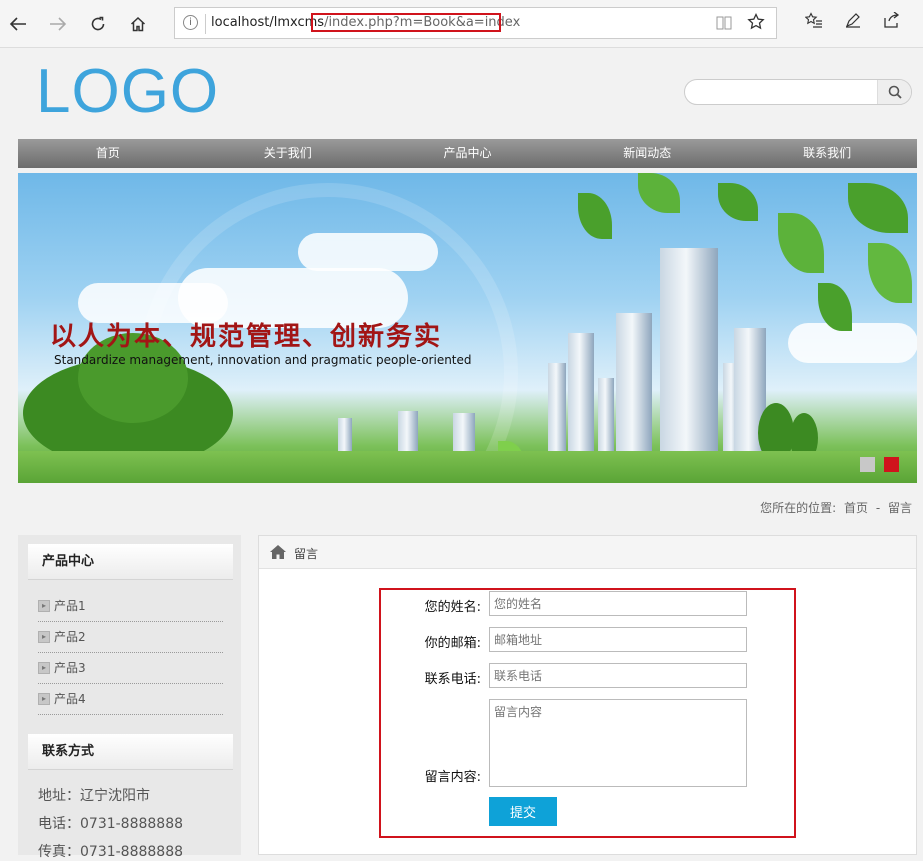 Image resolution: width=923 pixels, height=861 pixels. I want to click on search-icon, so click(895, 92).